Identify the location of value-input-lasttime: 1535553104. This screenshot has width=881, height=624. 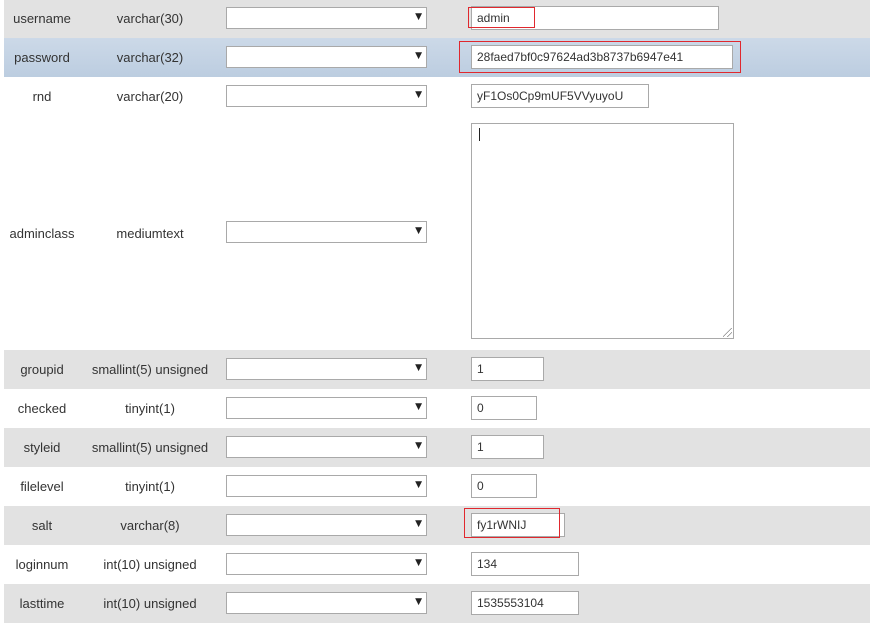
(525, 603).